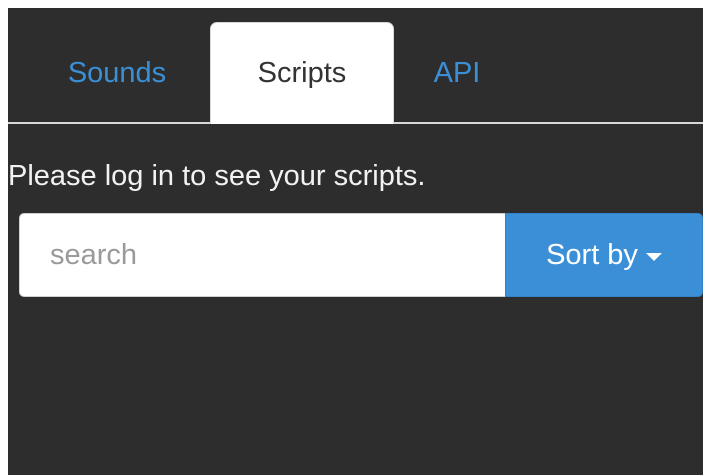  I want to click on search-input, so click(262, 255).